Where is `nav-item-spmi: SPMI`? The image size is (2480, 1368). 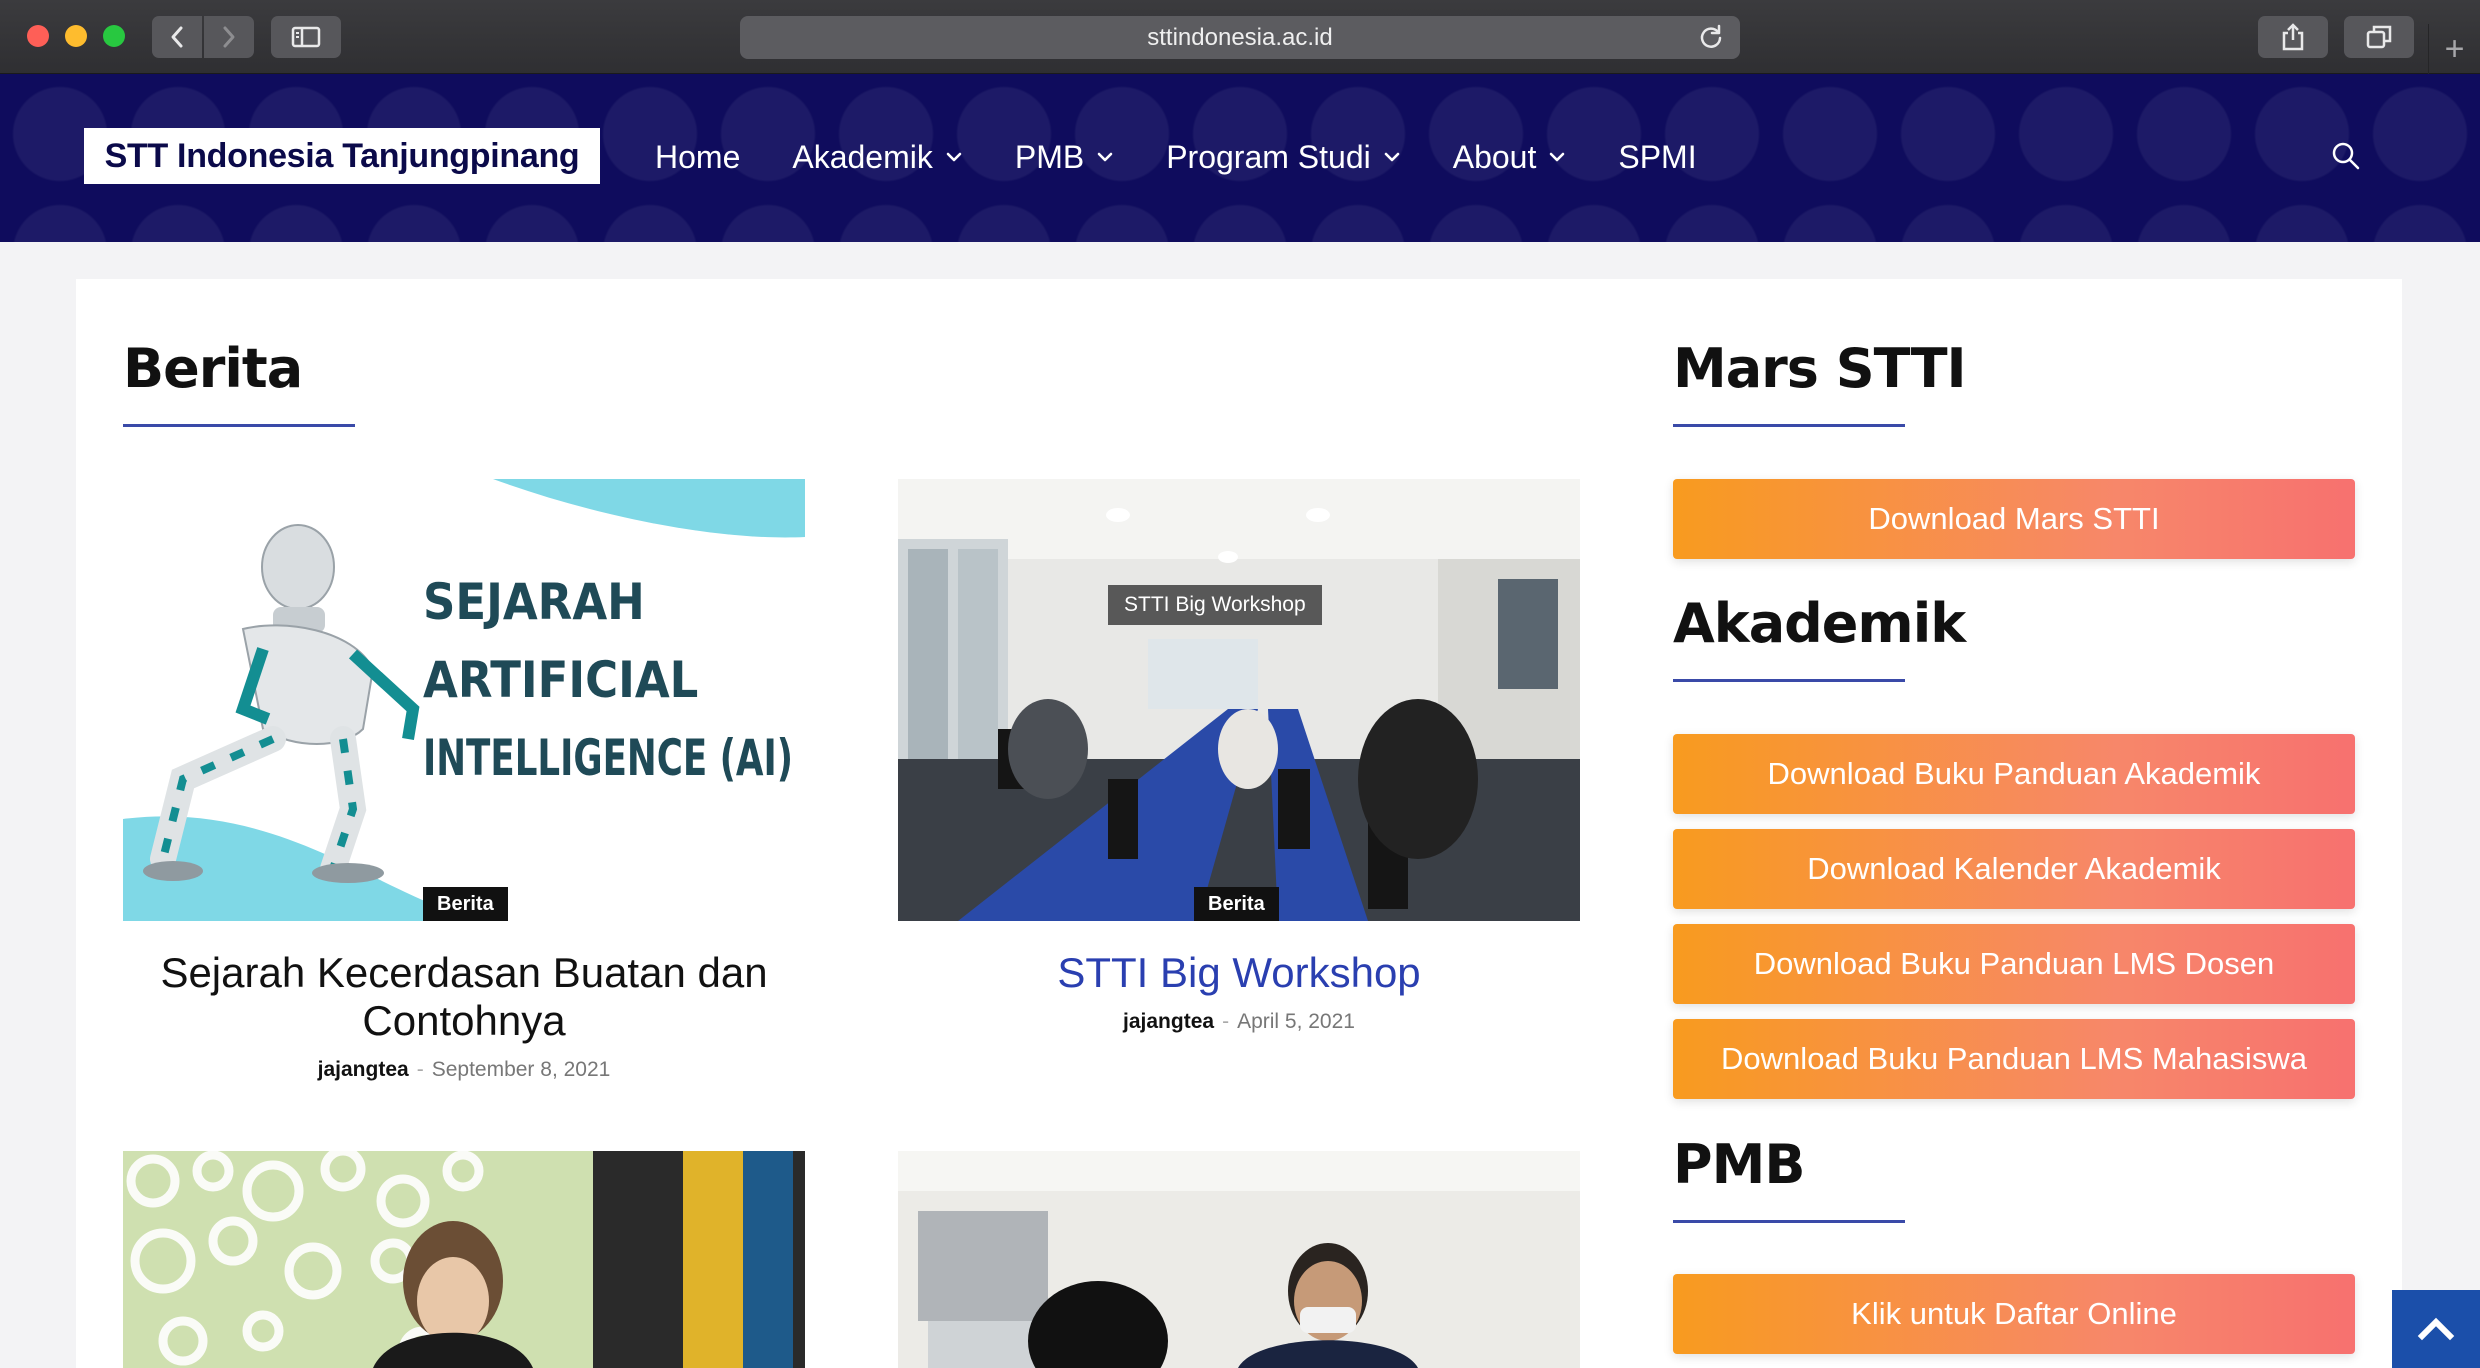 nav-item-spmi: SPMI is located at coordinates (1657, 157).